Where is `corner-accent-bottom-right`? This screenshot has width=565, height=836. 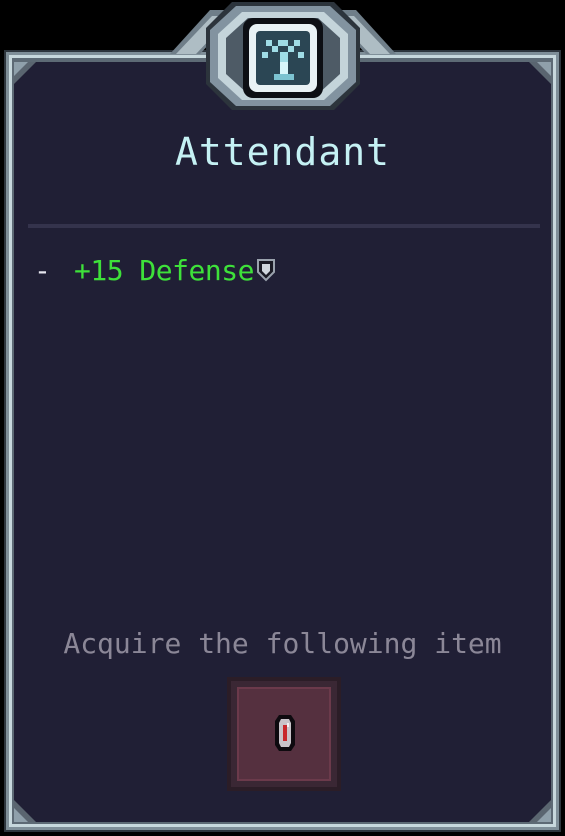 corner-accent-bottom-right is located at coordinates (540, 811).